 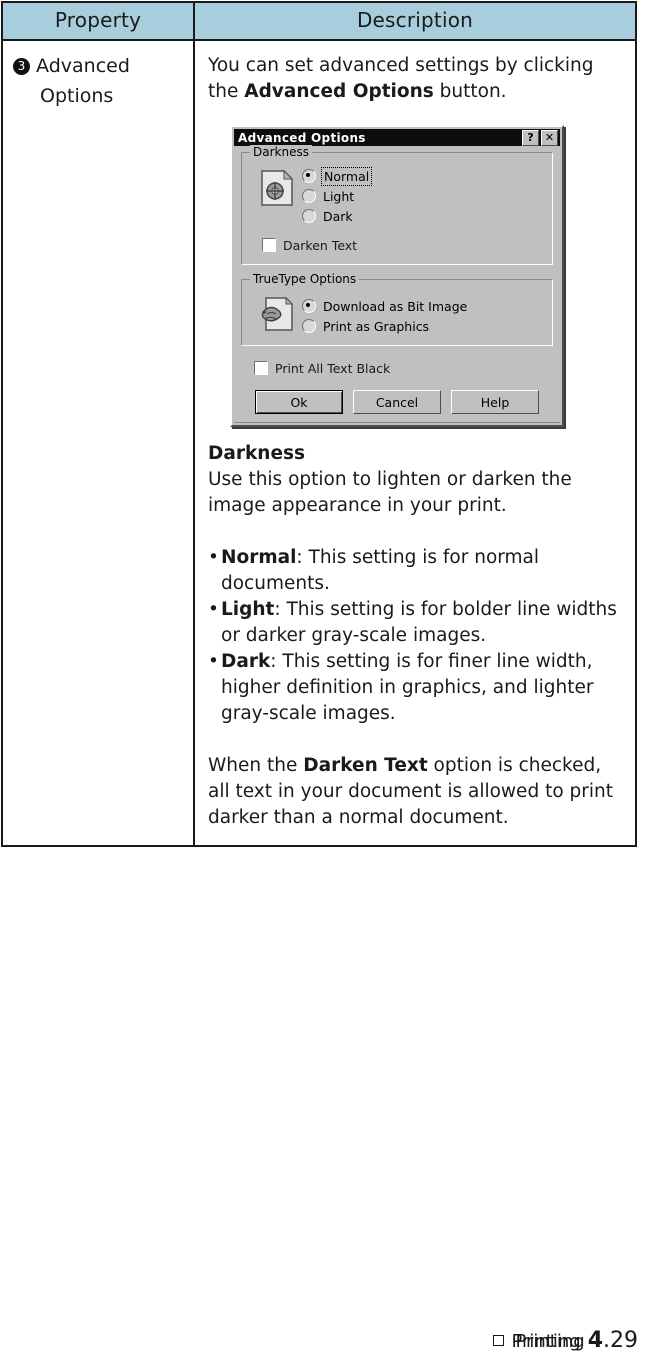 I want to click on intro-bold-term: Advanced Options, so click(x=339, y=91).